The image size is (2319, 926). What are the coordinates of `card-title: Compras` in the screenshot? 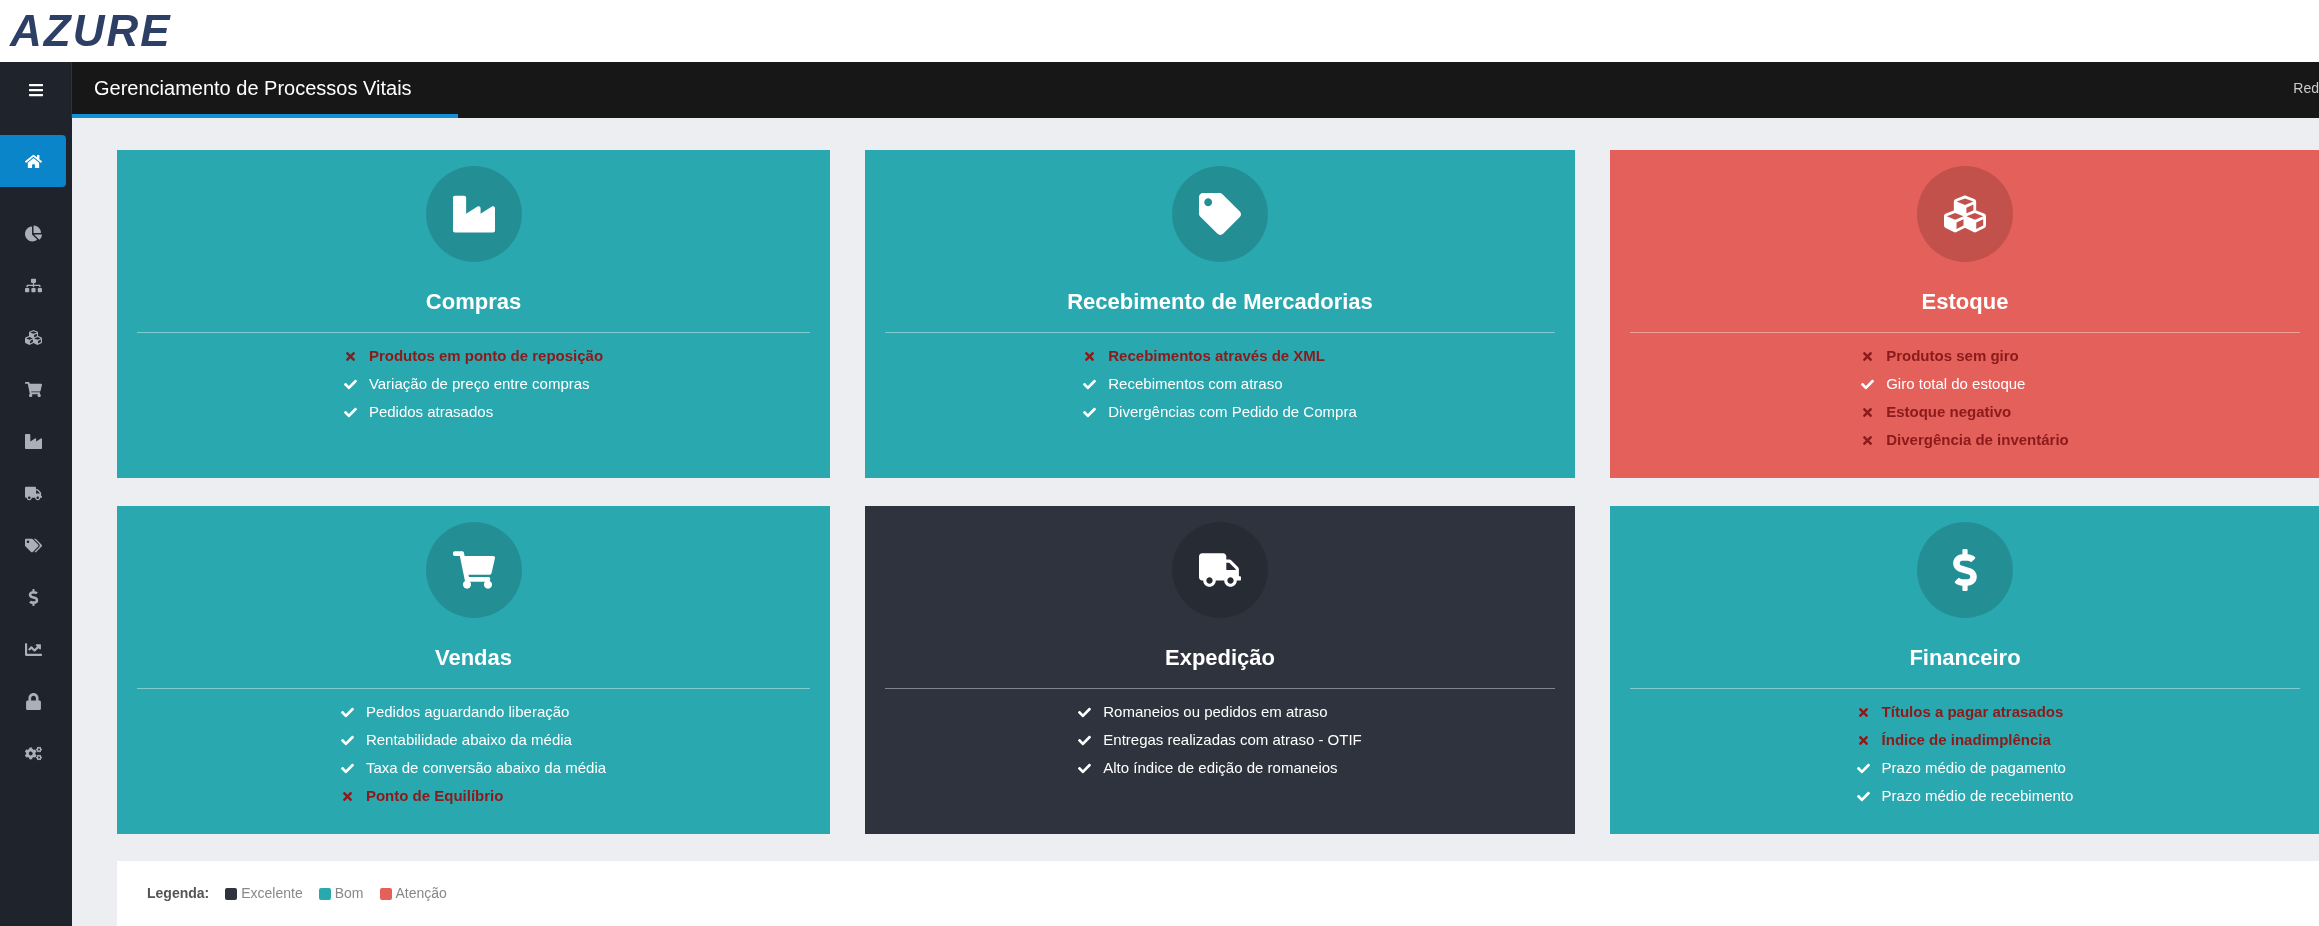 It's located at (473, 302).